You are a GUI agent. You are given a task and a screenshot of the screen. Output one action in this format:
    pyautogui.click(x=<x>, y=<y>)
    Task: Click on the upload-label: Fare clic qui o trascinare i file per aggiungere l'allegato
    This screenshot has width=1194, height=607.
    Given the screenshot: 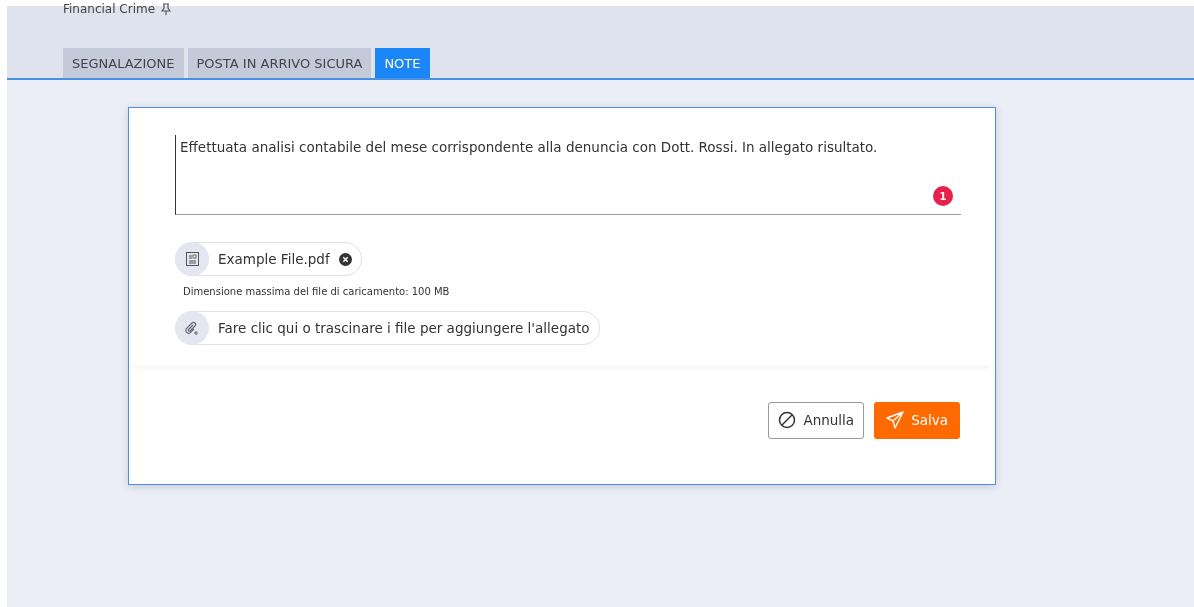 What is the action you would take?
    pyautogui.click(x=404, y=328)
    